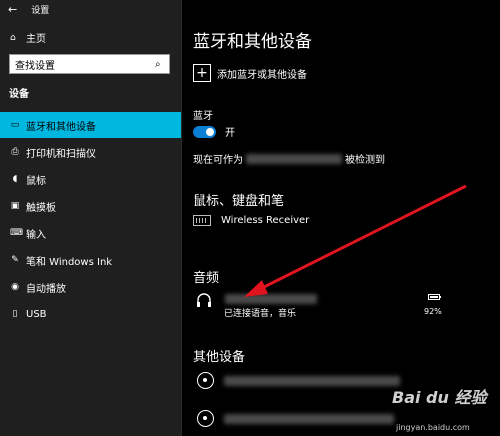  Describe the element at coordinates (355, 240) in the screenshot. I see `annotation-arrow` at that location.